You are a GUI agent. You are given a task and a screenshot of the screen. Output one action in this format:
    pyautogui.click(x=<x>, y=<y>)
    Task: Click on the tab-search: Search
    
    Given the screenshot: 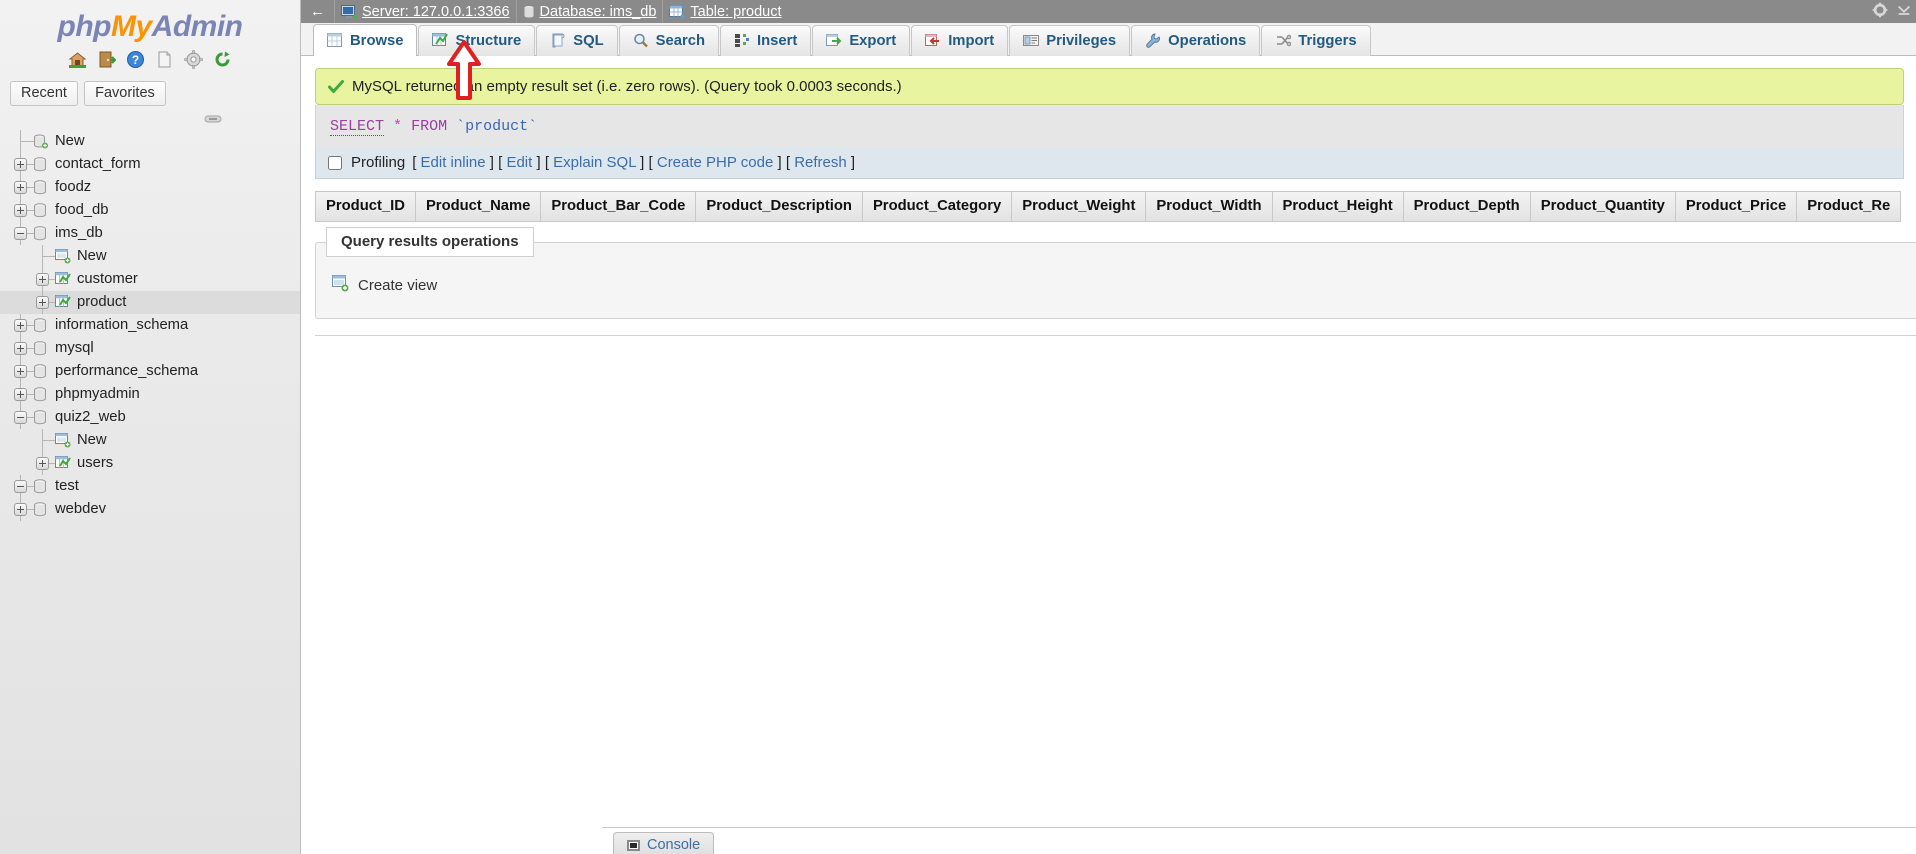 What is the action you would take?
    pyautogui.click(x=669, y=40)
    